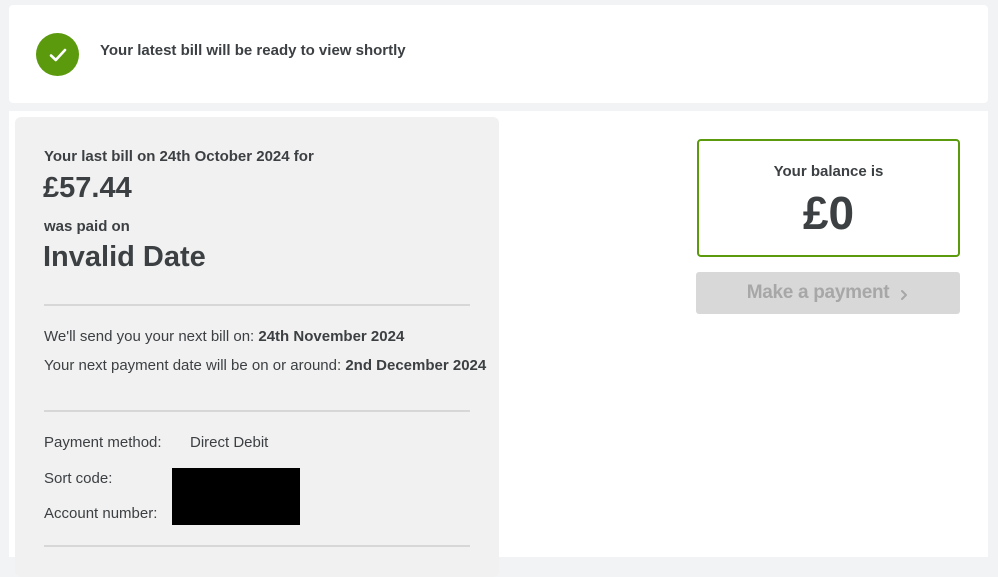  Describe the element at coordinates (87, 188) in the screenshot. I see `last-bill-amount: £57.44` at that location.